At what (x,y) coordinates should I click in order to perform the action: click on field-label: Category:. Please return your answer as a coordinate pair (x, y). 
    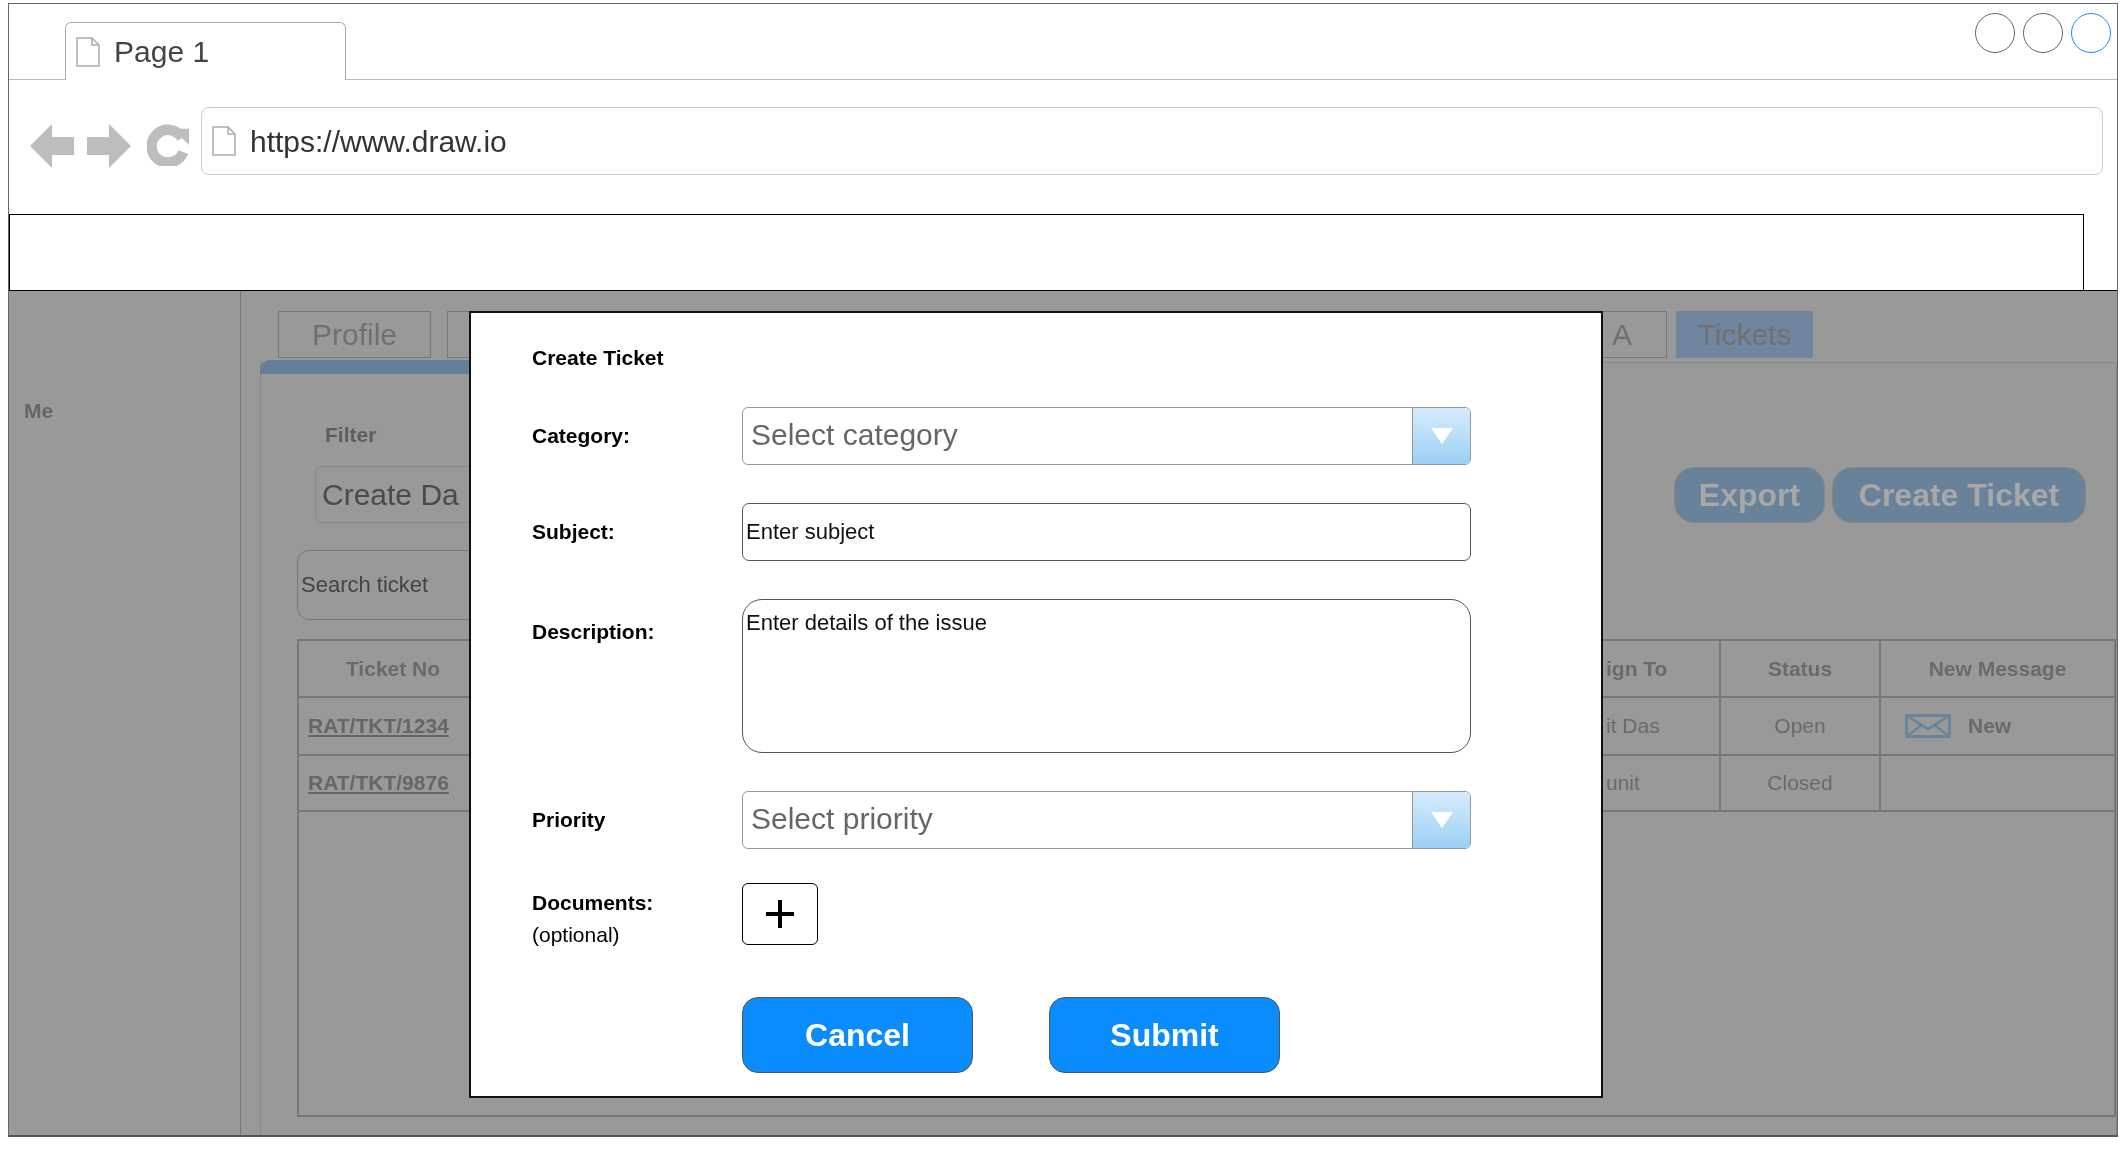
    Looking at the image, I should click on (582, 436).